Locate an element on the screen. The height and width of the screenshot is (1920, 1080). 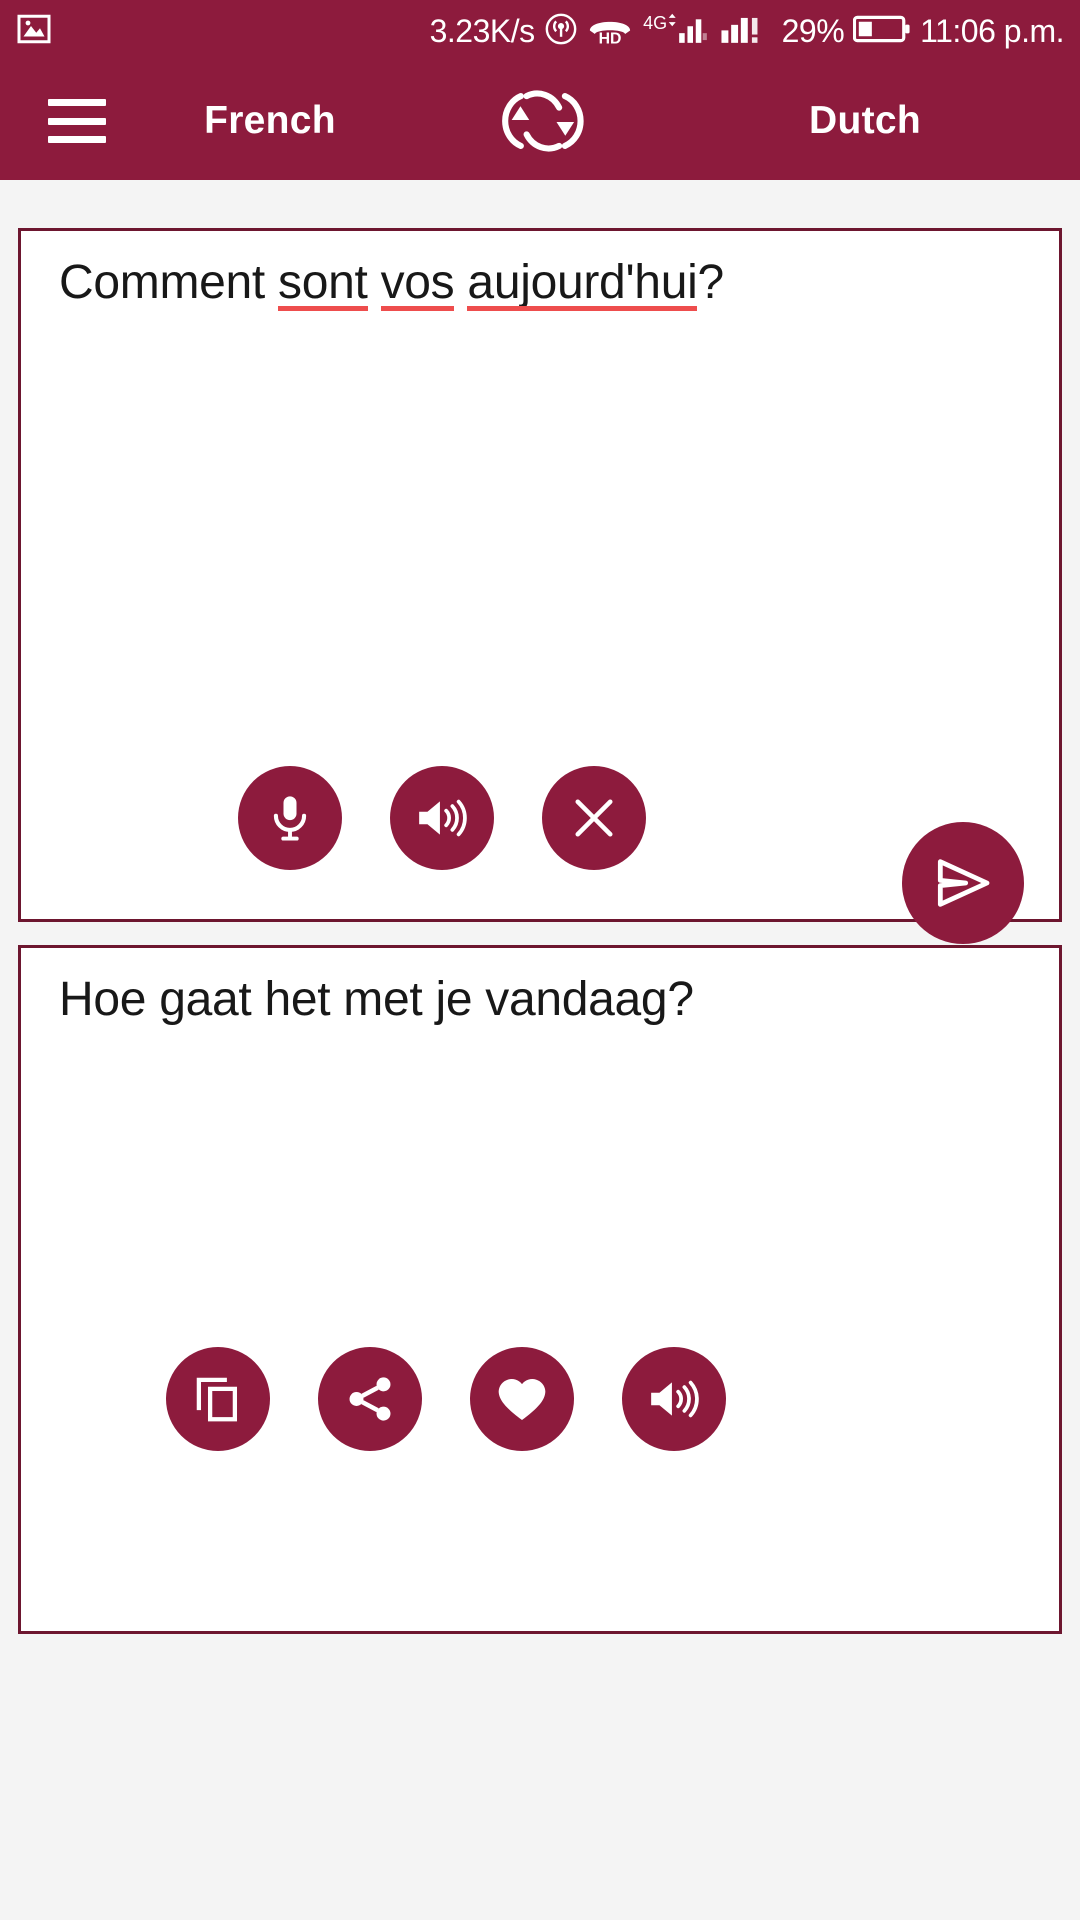
speak-source-button is located at coordinates (442, 818).